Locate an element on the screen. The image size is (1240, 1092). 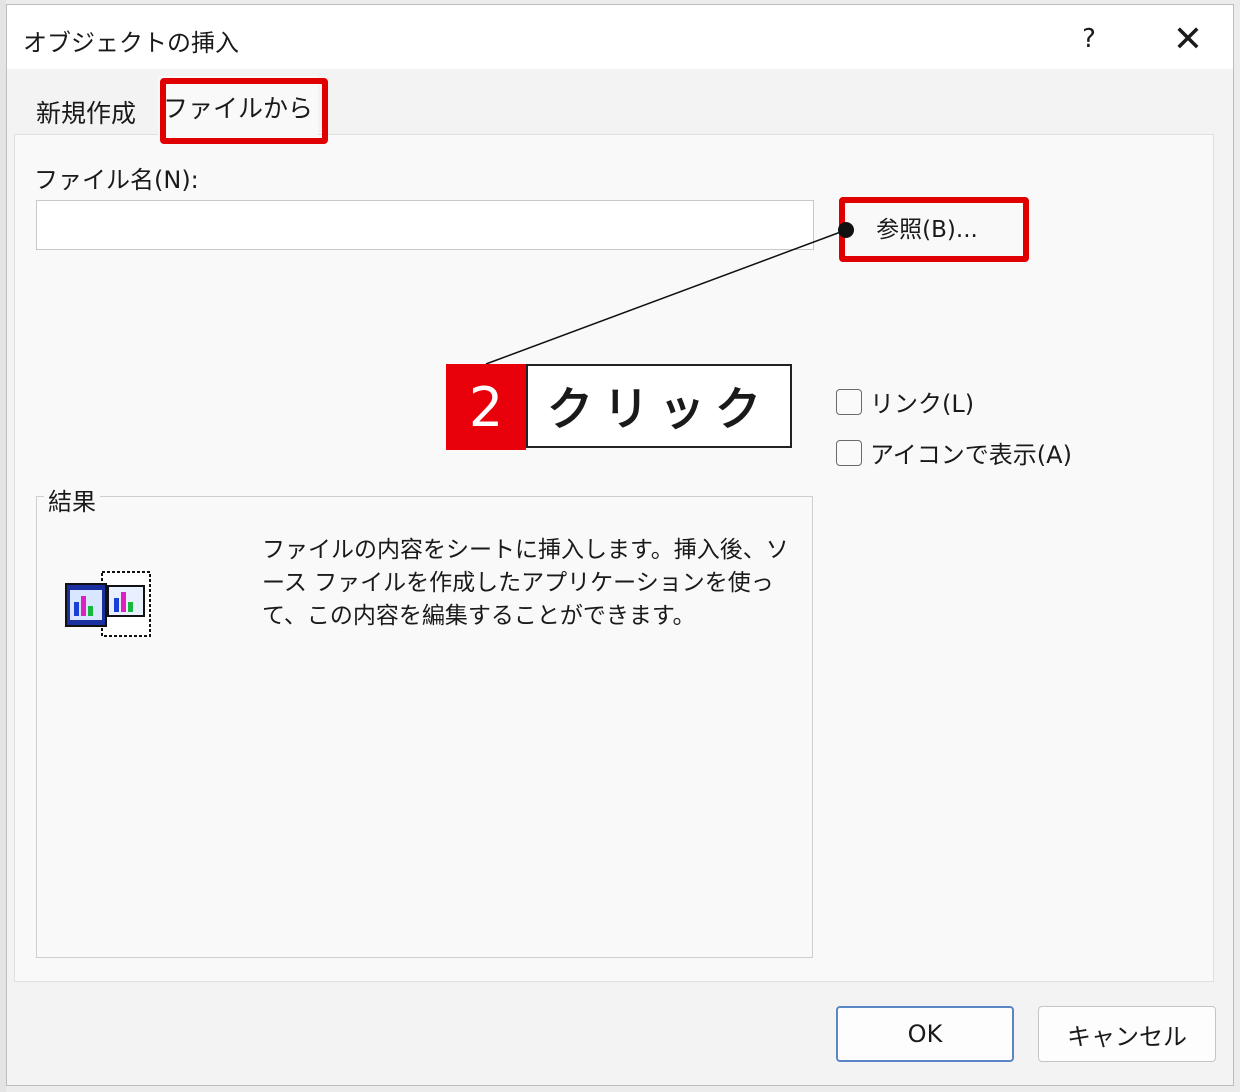
embedded-object-icon is located at coordinates (108, 604).